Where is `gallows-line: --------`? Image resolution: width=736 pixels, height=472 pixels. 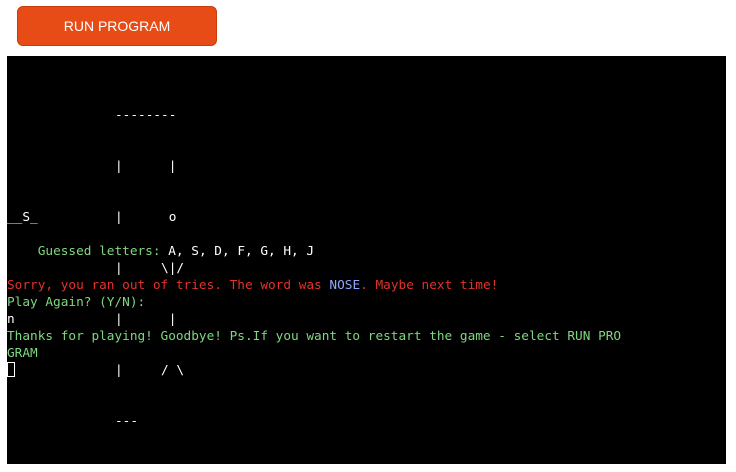
gallows-line: -------- is located at coordinates (146, 115).